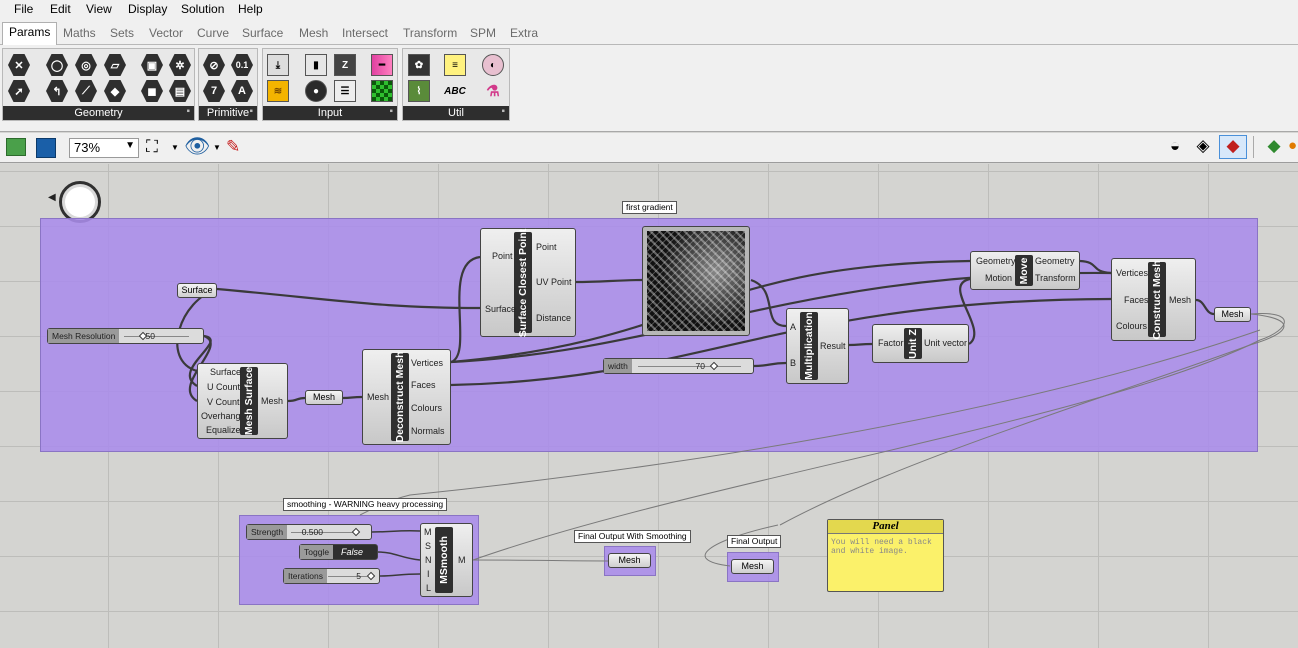 This screenshot has width=1298, height=648. I want to click on slider-value: 50, so click(150, 336).